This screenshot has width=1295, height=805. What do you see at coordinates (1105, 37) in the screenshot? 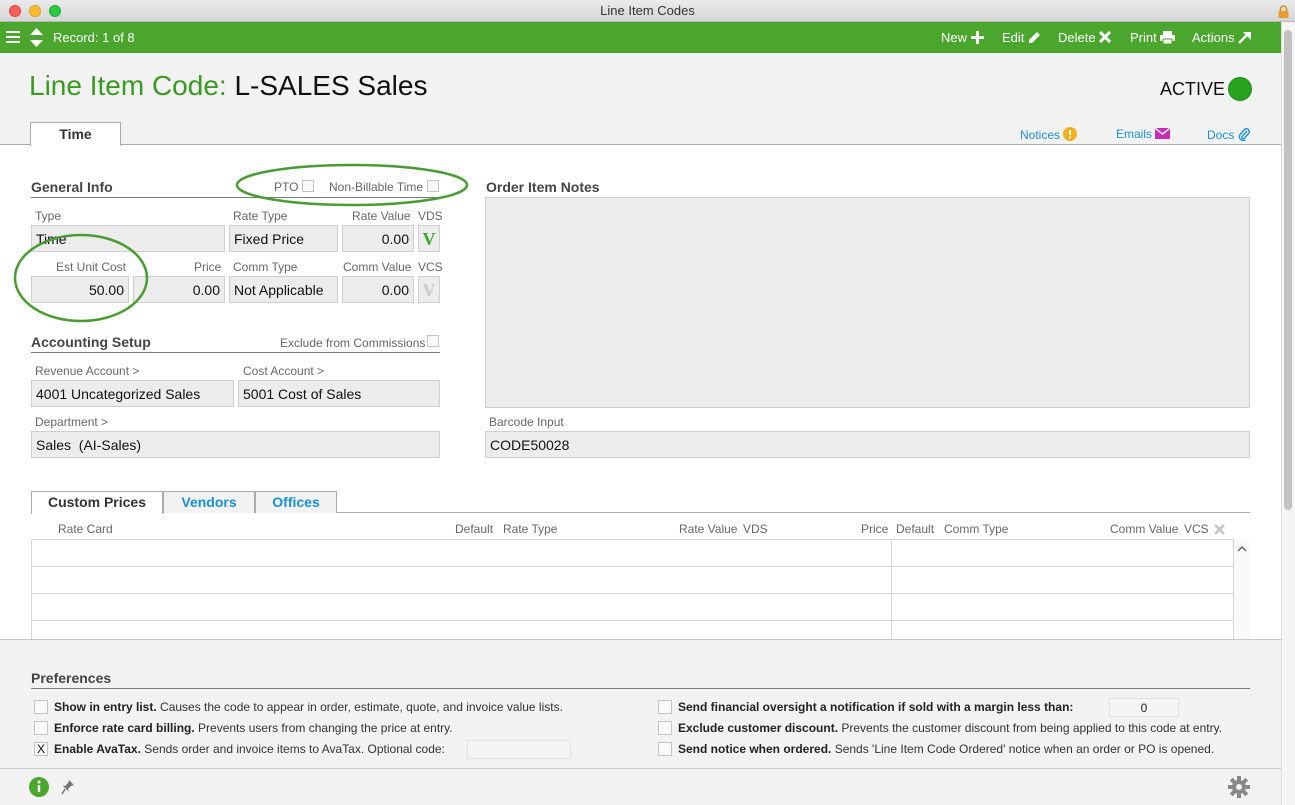
I see `x-icon` at bounding box center [1105, 37].